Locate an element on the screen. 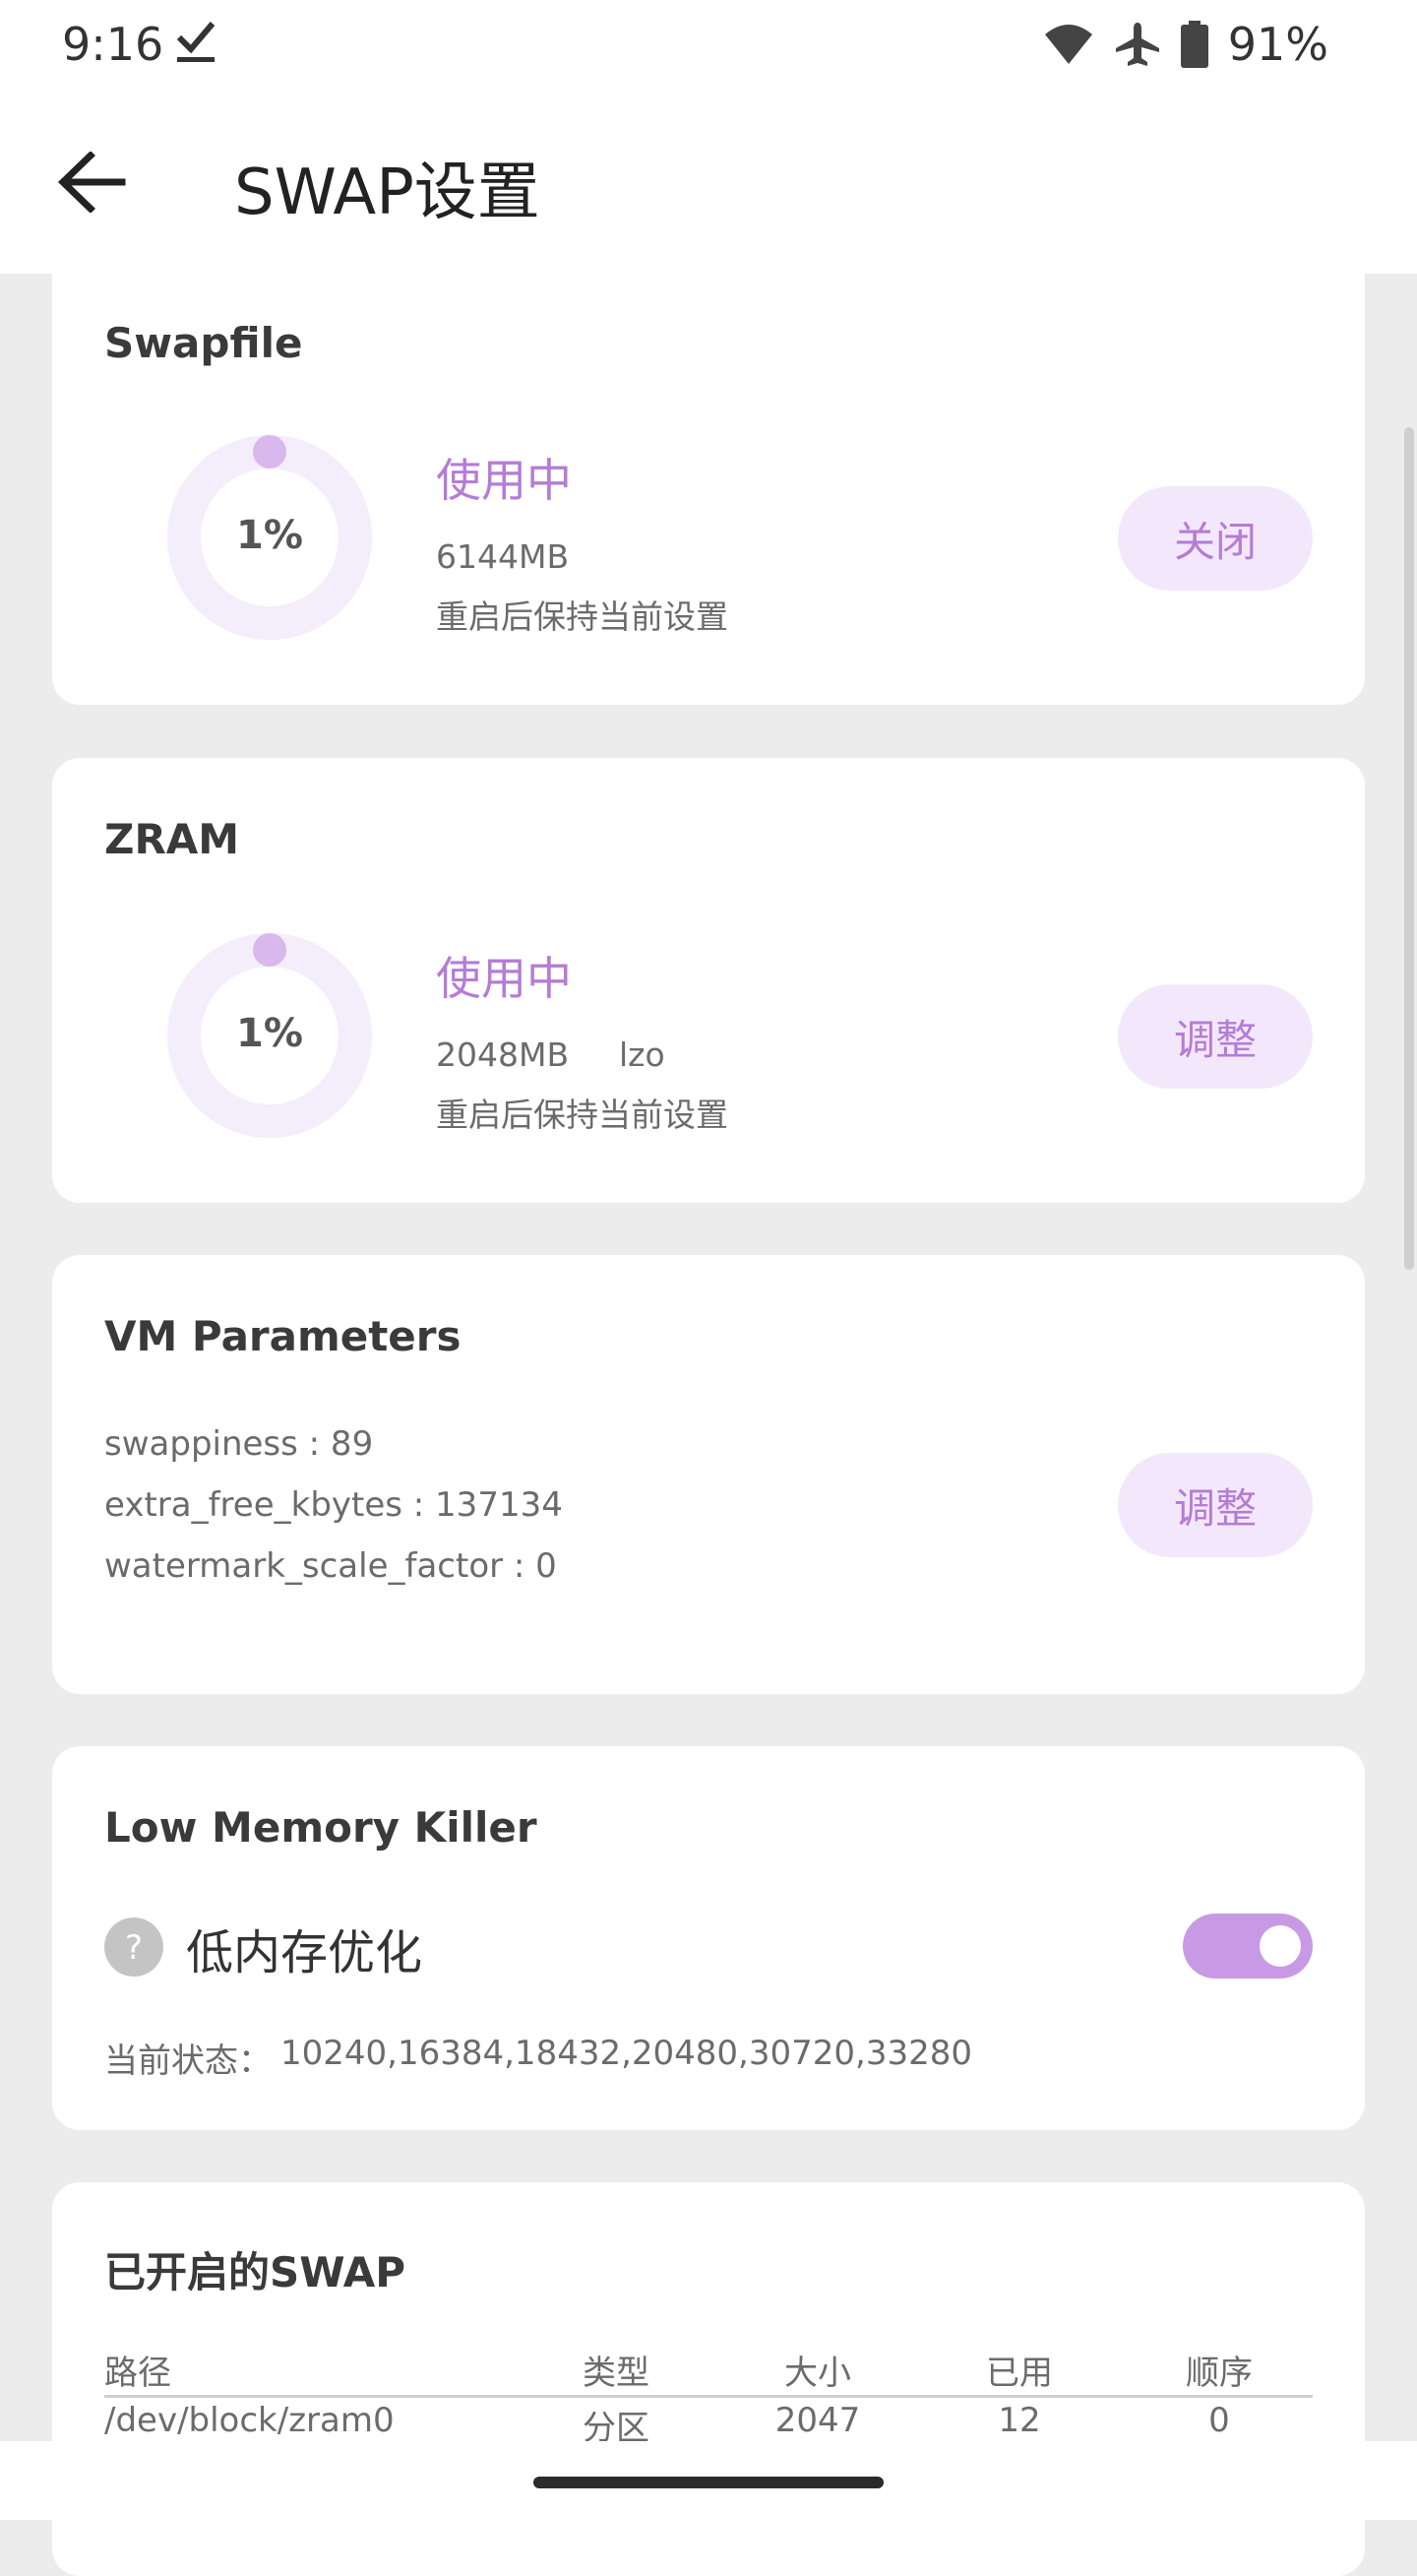 Image resolution: width=1417 pixels, height=2576 pixels. vm-param-line: extra_free_kbytes : 137134 is located at coordinates (333, 1505).